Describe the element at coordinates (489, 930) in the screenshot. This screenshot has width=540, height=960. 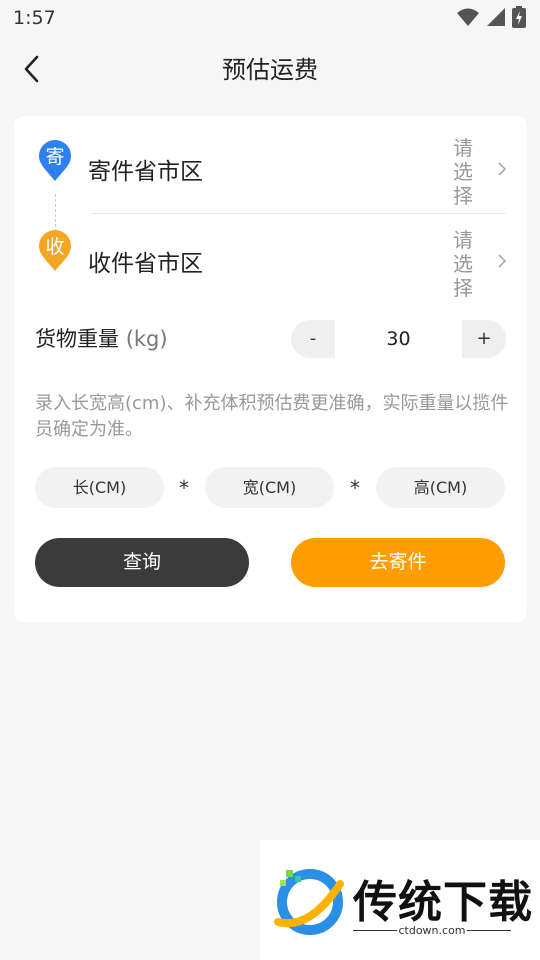
I see `watermark-rule` at that location.